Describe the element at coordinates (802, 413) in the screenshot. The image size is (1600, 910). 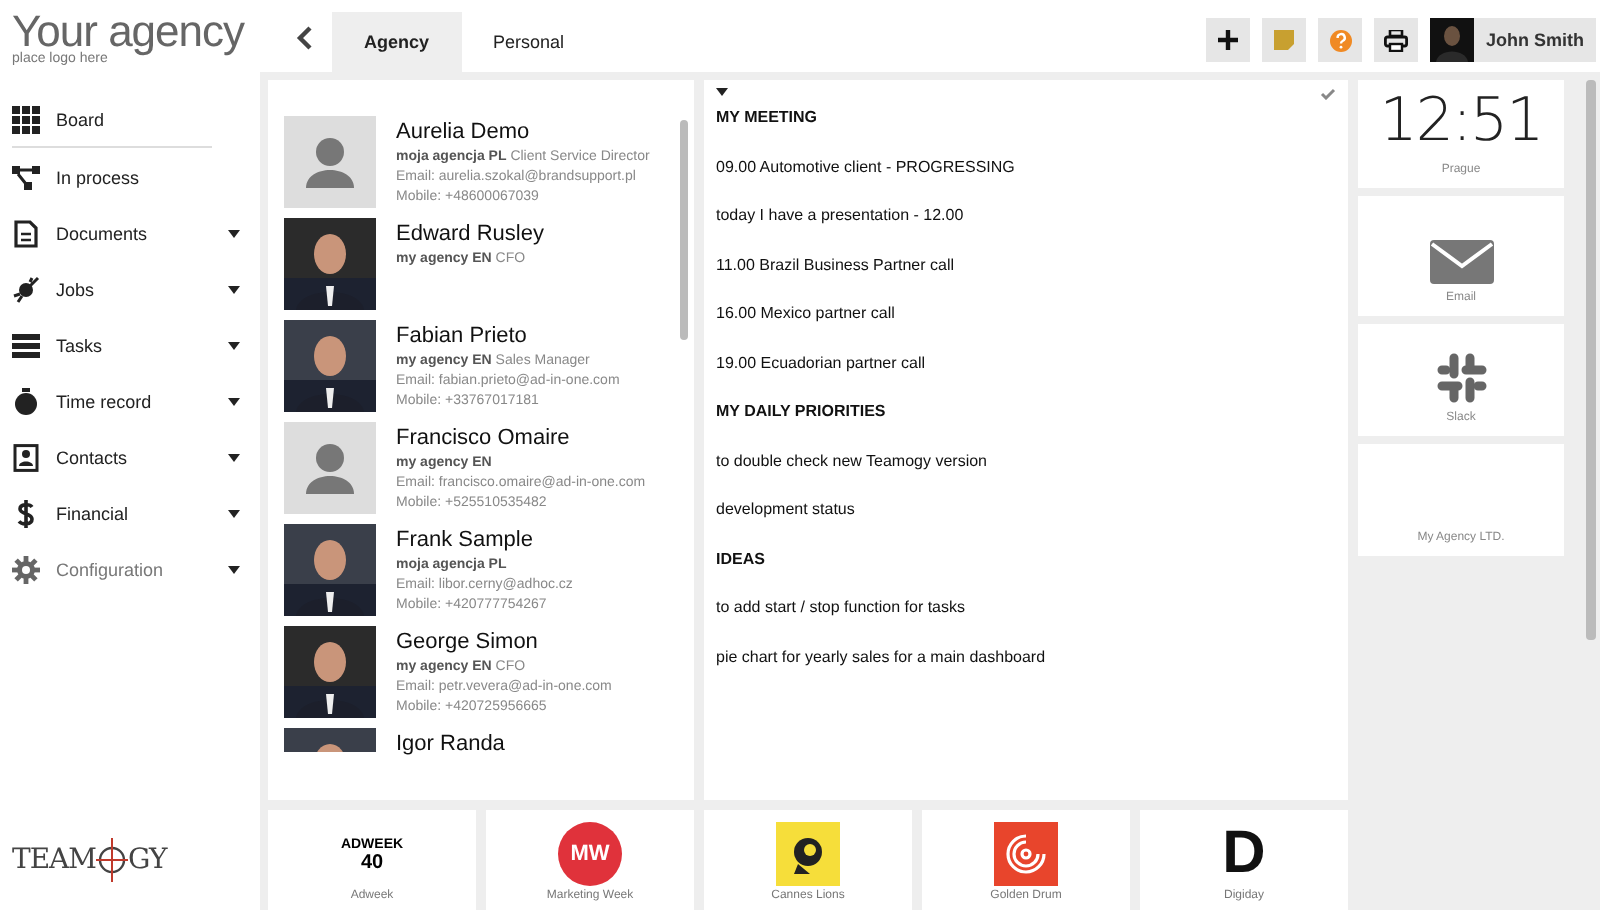
I see `note-heading: MY DAILY PRIORITIES` at that location.